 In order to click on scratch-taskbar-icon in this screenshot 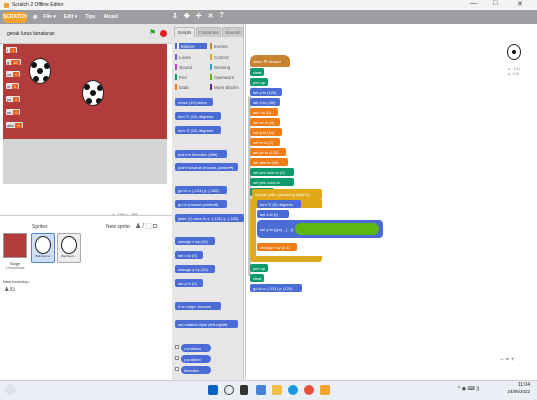, I will do `click(325, 390)`.